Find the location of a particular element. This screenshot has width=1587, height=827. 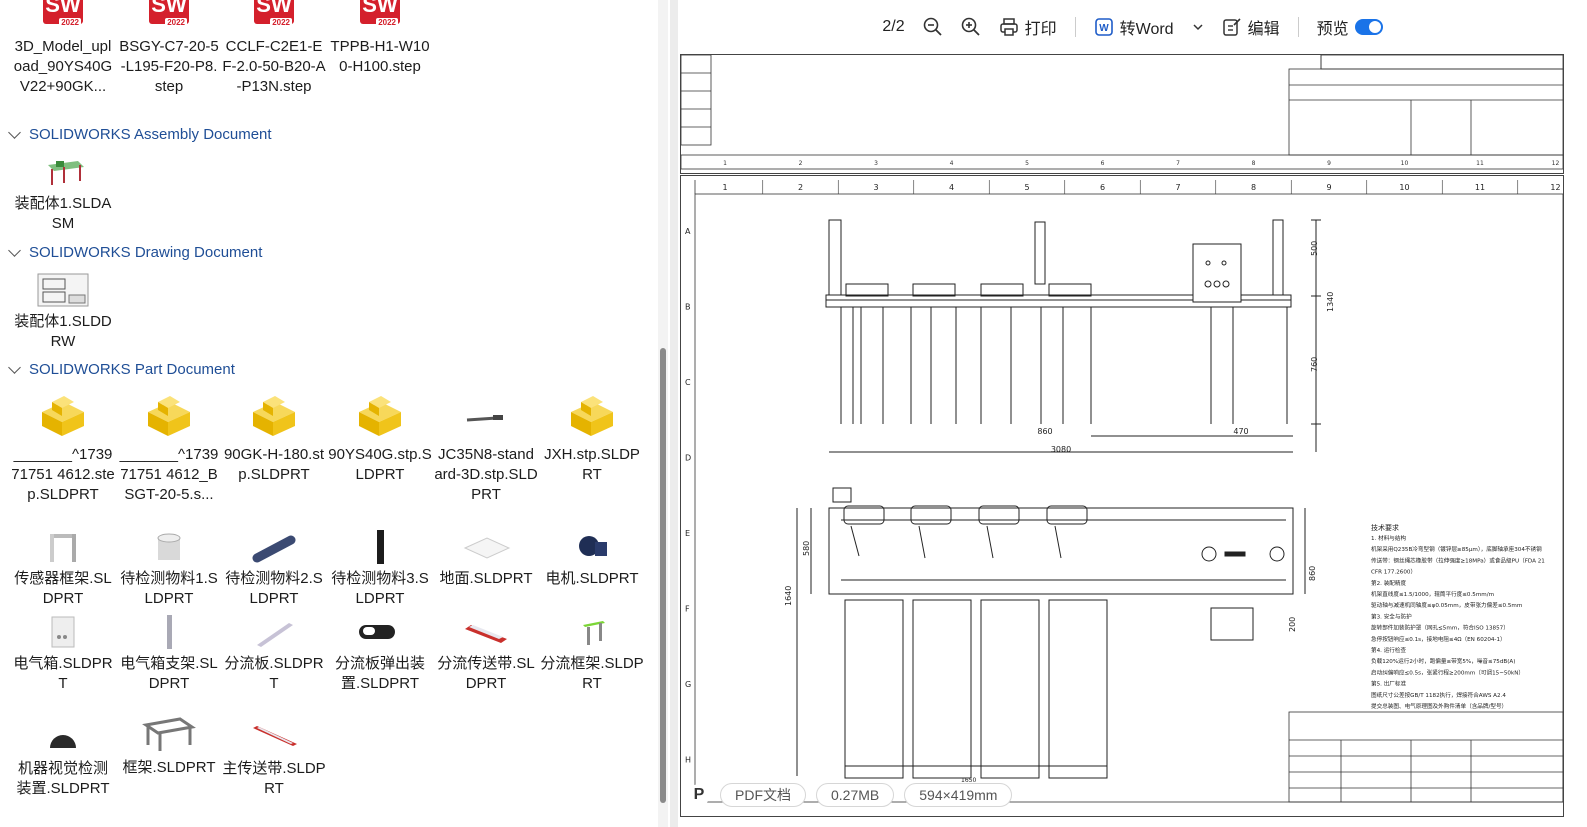

file-item: 装配体1.SLDDRW is located at coordinates (63, 312).